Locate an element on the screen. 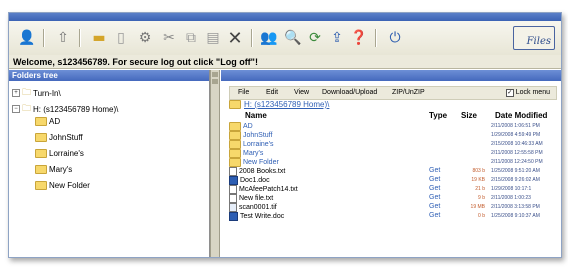  column-name: Name is located at coordinates (256, 115).